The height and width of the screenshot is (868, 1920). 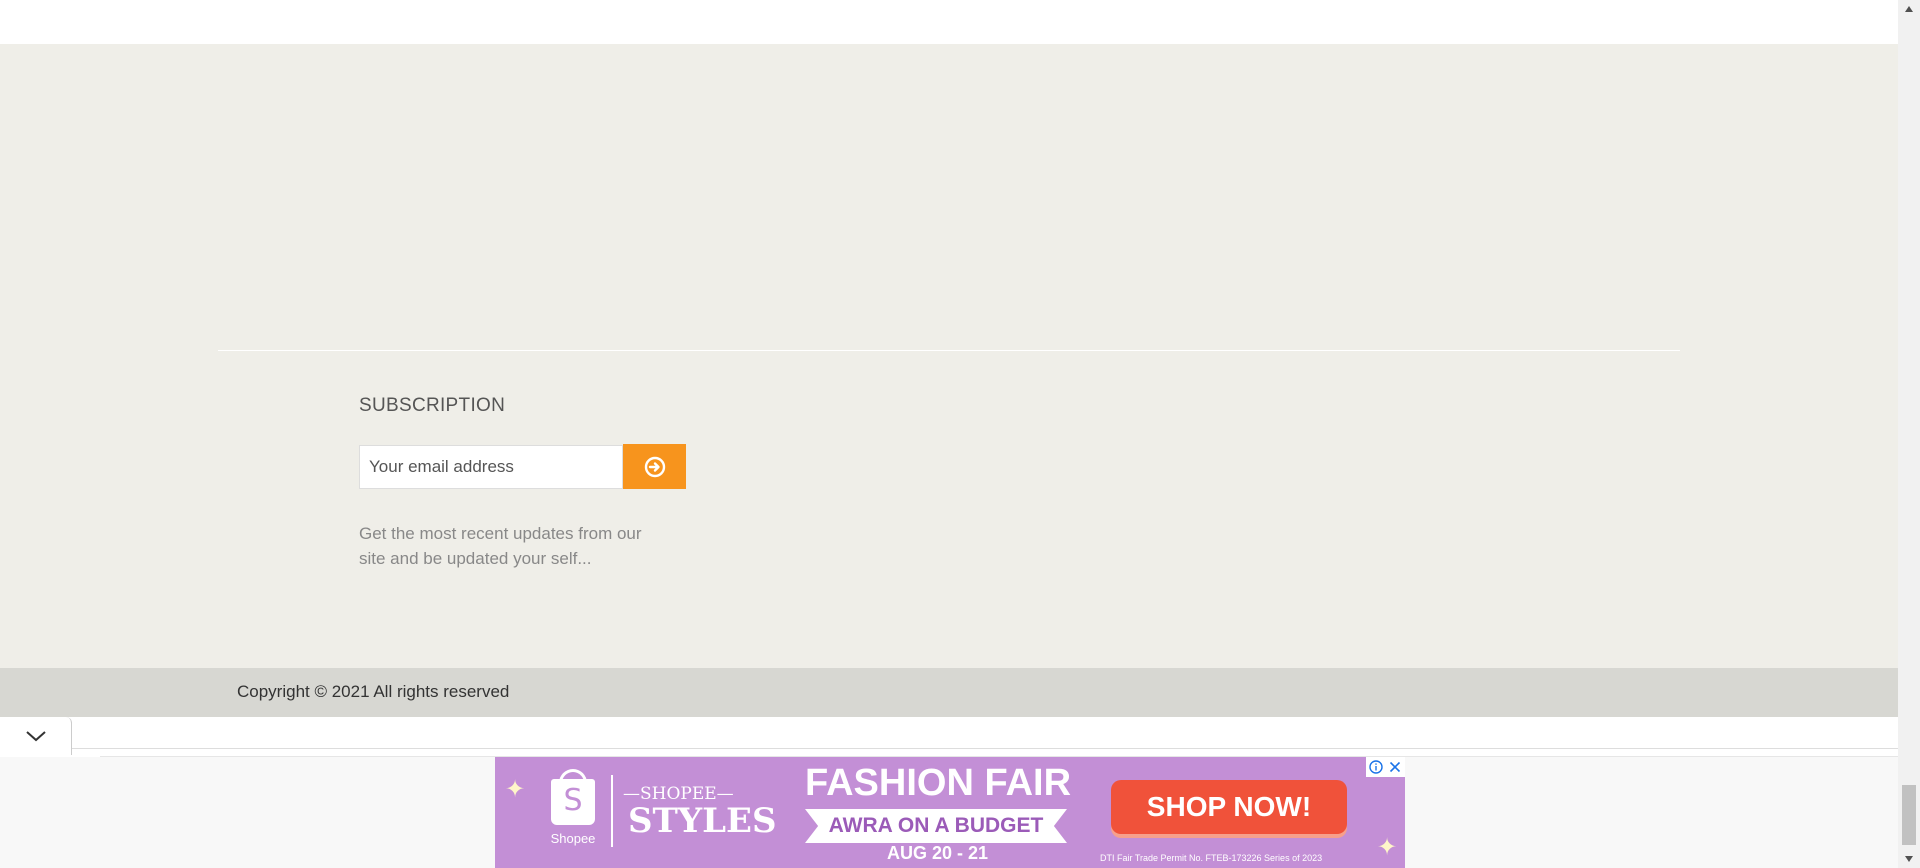 I want to click on triangle-down-icon, so click(x=1909, y=859).